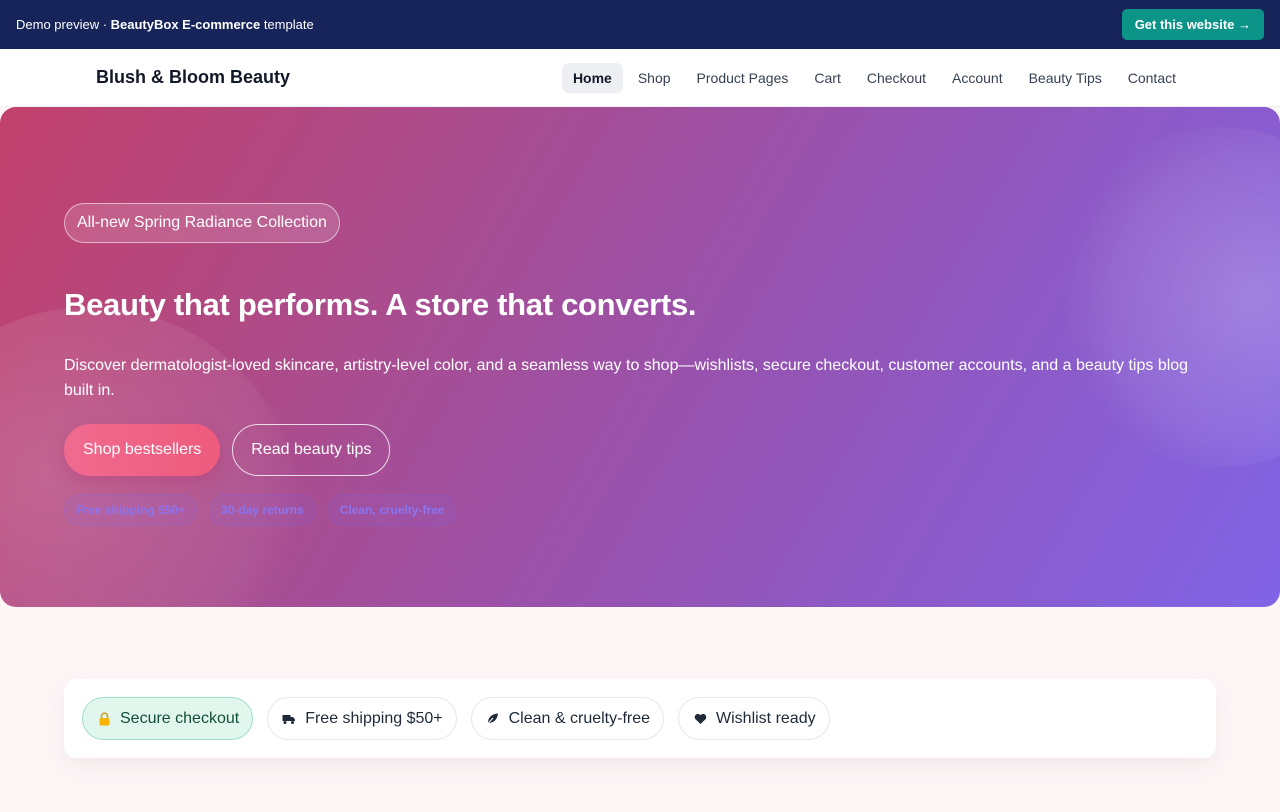 This screenshot has width=1280, height=812. I want to click on hero-cta-group: Shop bestsellers Read beauty tips, so click(227, 450).